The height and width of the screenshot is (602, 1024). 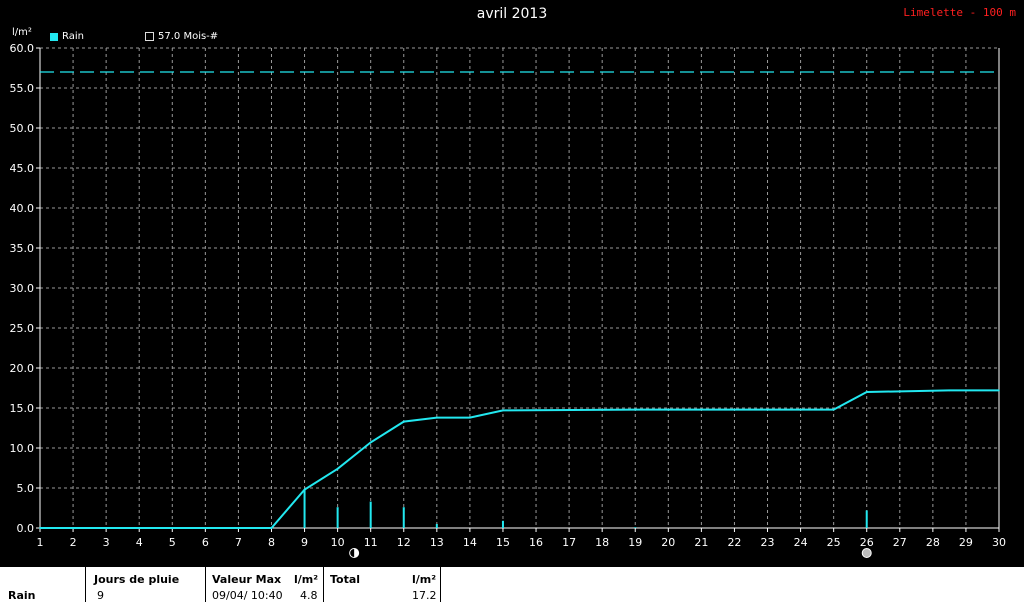 I want to click on legend-reference-swatch, so click(x=149, y=36).